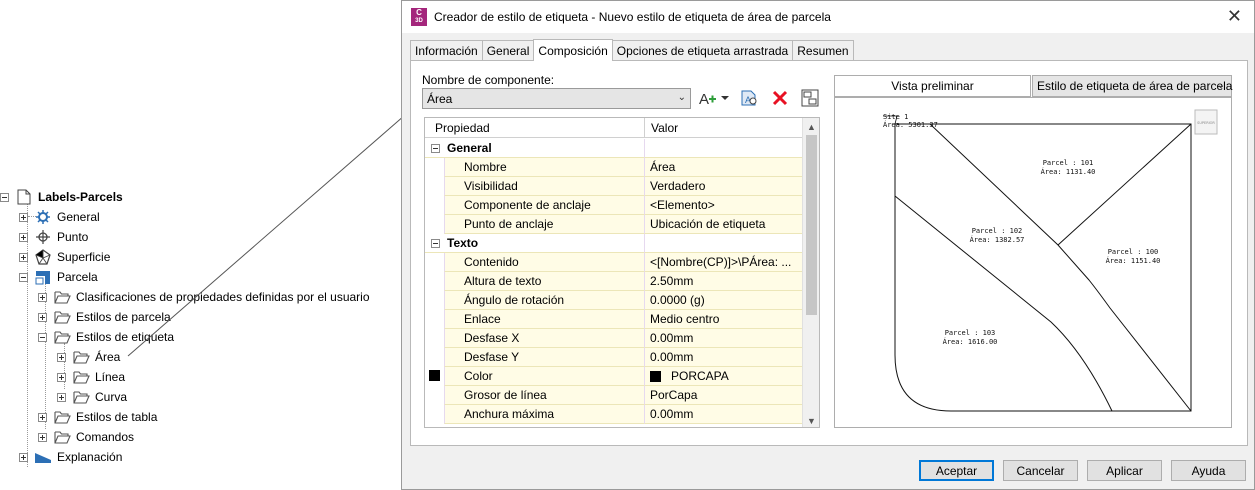 The height and width of the screenshot is (490, 1255). I want to click on tree-item-superficie: Superficie, so click(64, 257).